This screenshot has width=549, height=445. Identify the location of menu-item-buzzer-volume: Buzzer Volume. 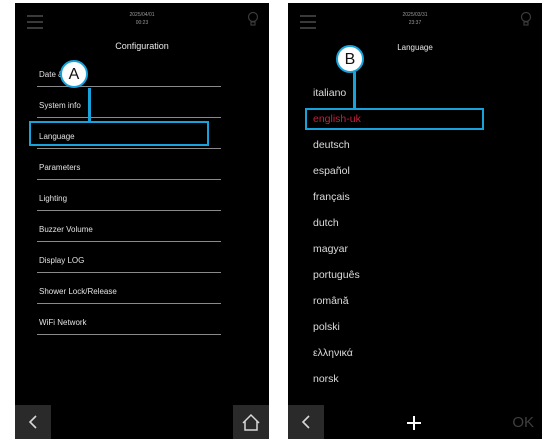
(129, 226).